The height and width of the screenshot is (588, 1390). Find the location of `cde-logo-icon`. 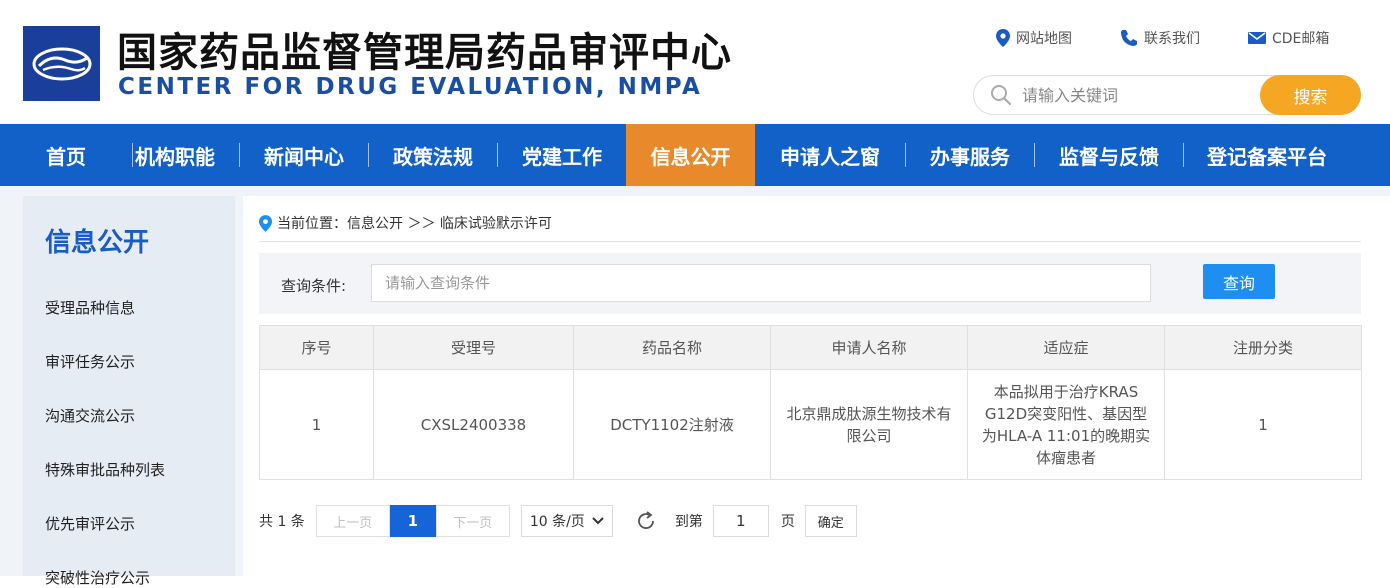

cde-logo-icon is located at coordinates (61, 63).